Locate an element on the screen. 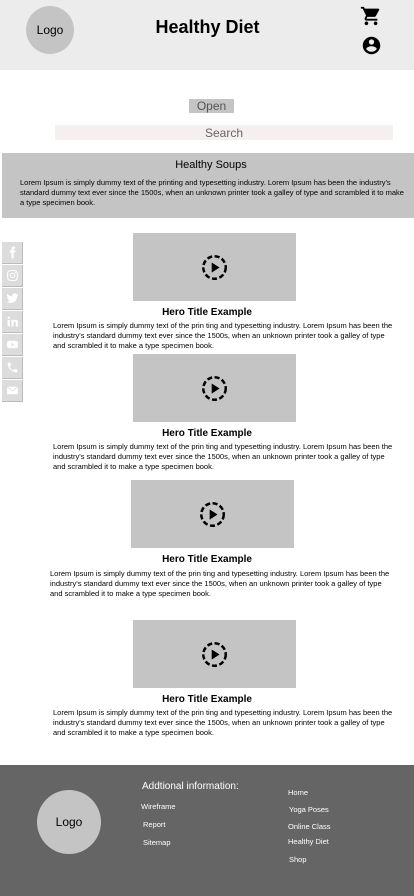 This screenshot has height=896, width=414. footer-logo: Logo is located at coordinates (69, 822).